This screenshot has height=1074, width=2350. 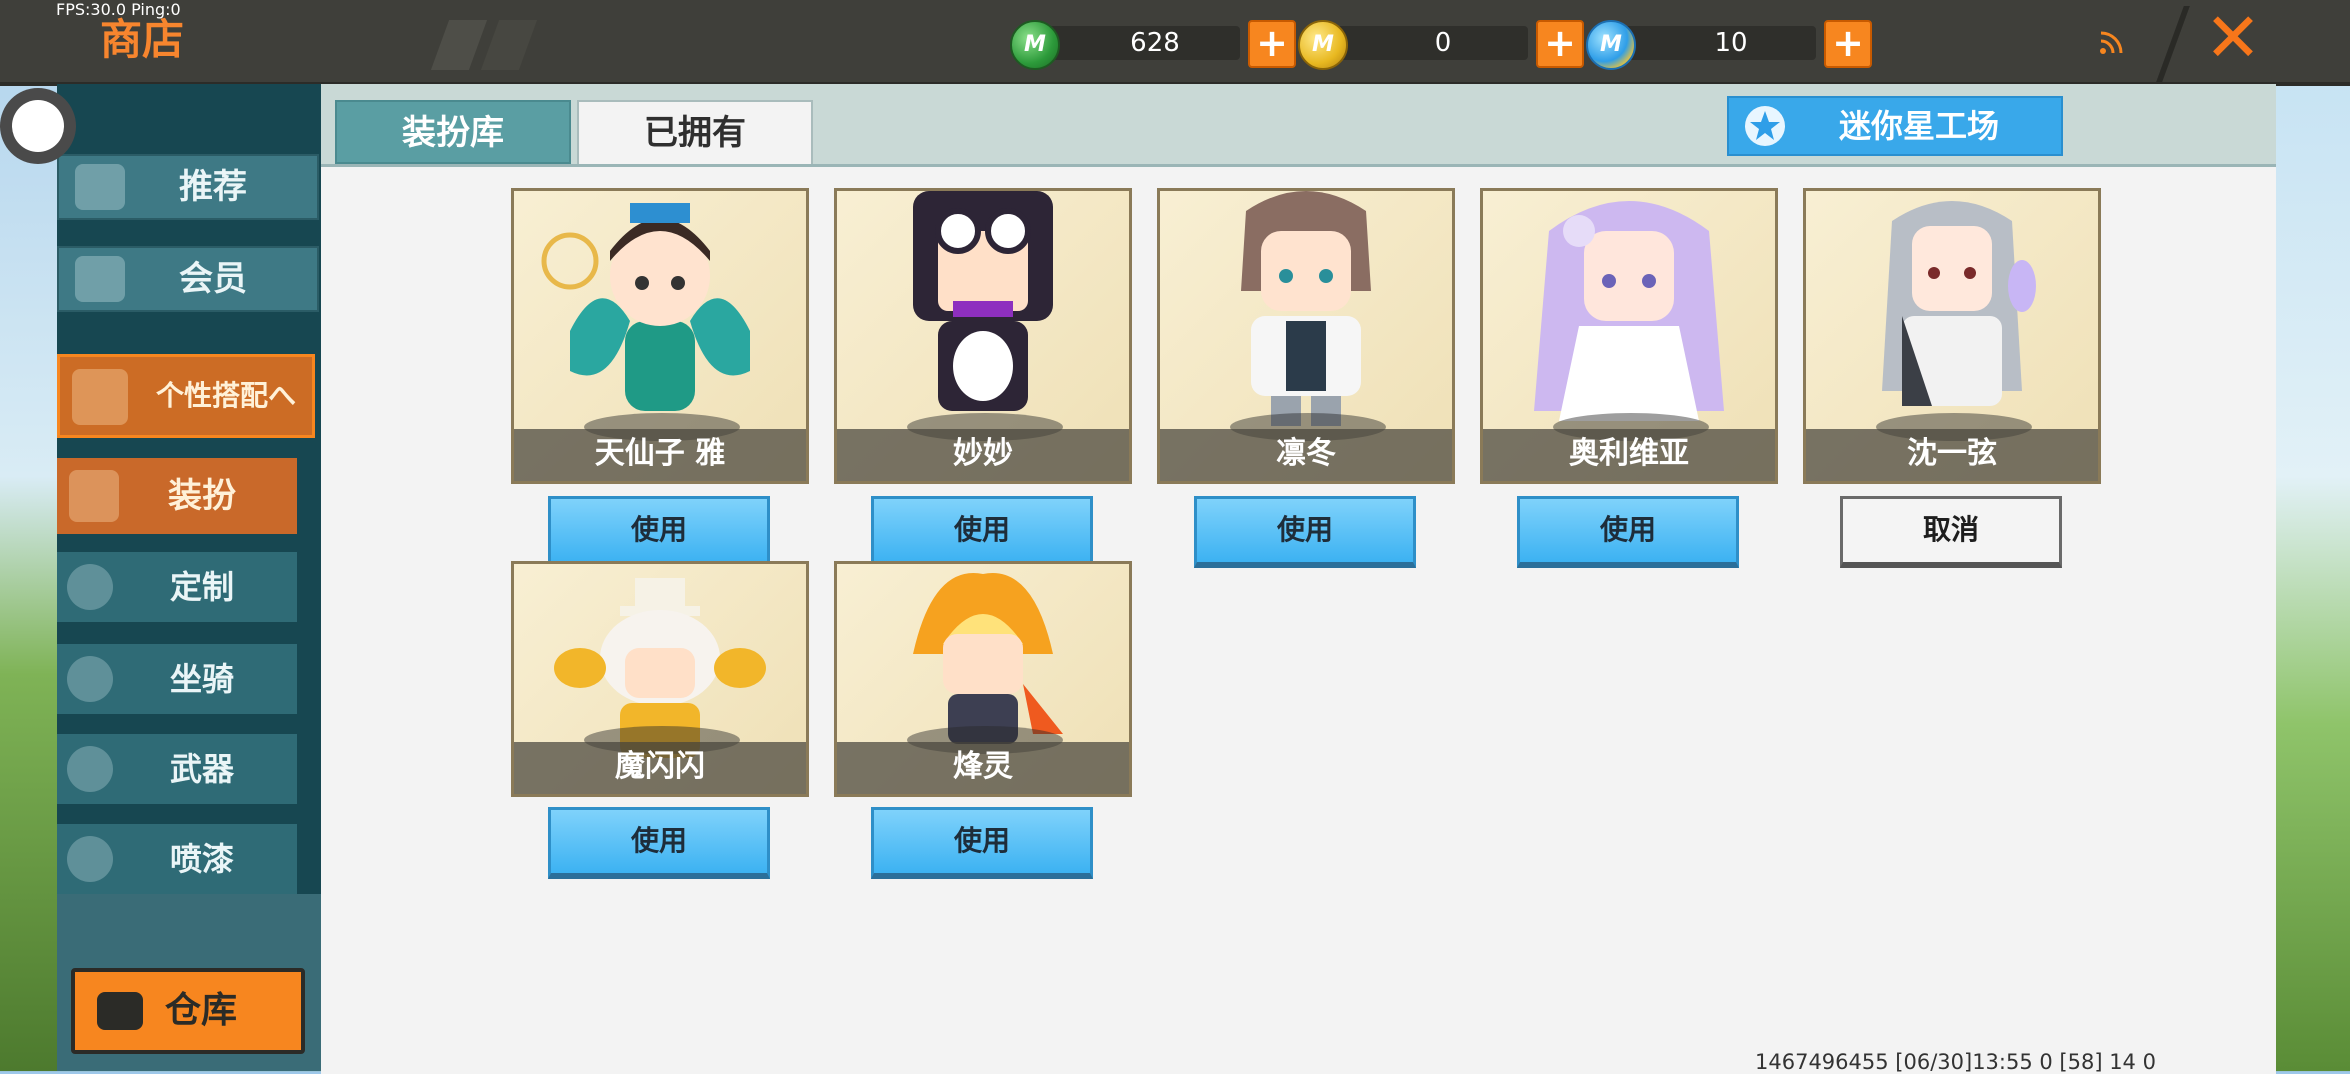 I want to click on skin-card: 凛冬, so click(x=1306, y=336).